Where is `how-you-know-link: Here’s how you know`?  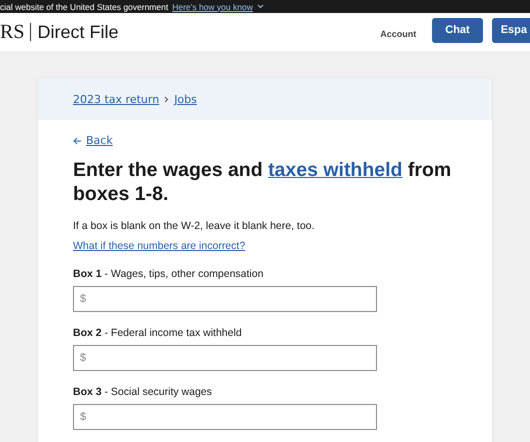 how-you-know-link: Here’s how you know is located at coordinates (212, 7).